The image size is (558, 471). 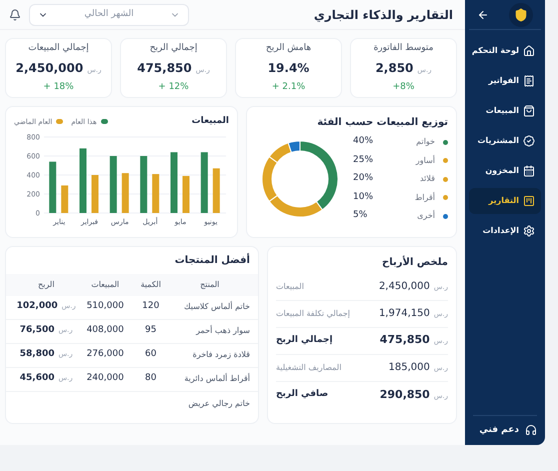 I want to click on table-cell-text: 80, so click(x=151, y=379).